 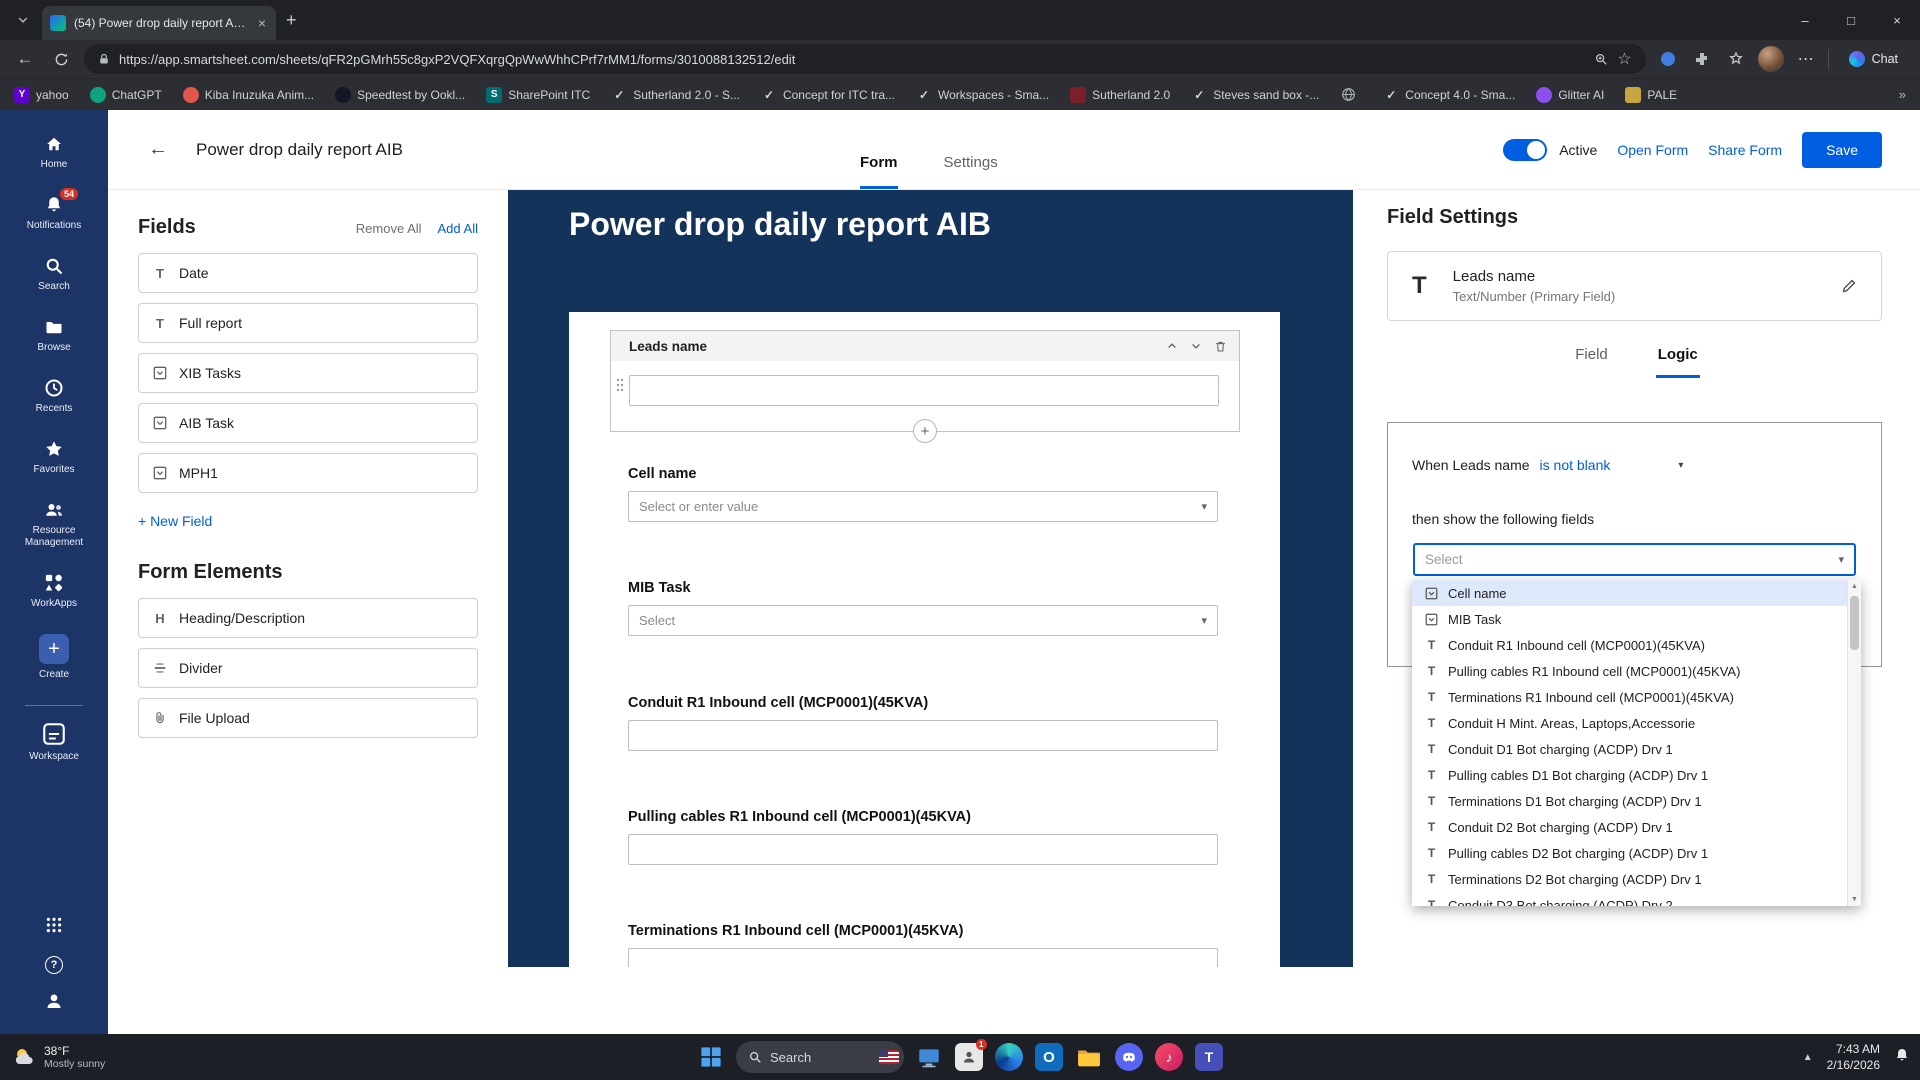 I want to click on chevron-down-icon: ▾, so click(x=1680, y=465).